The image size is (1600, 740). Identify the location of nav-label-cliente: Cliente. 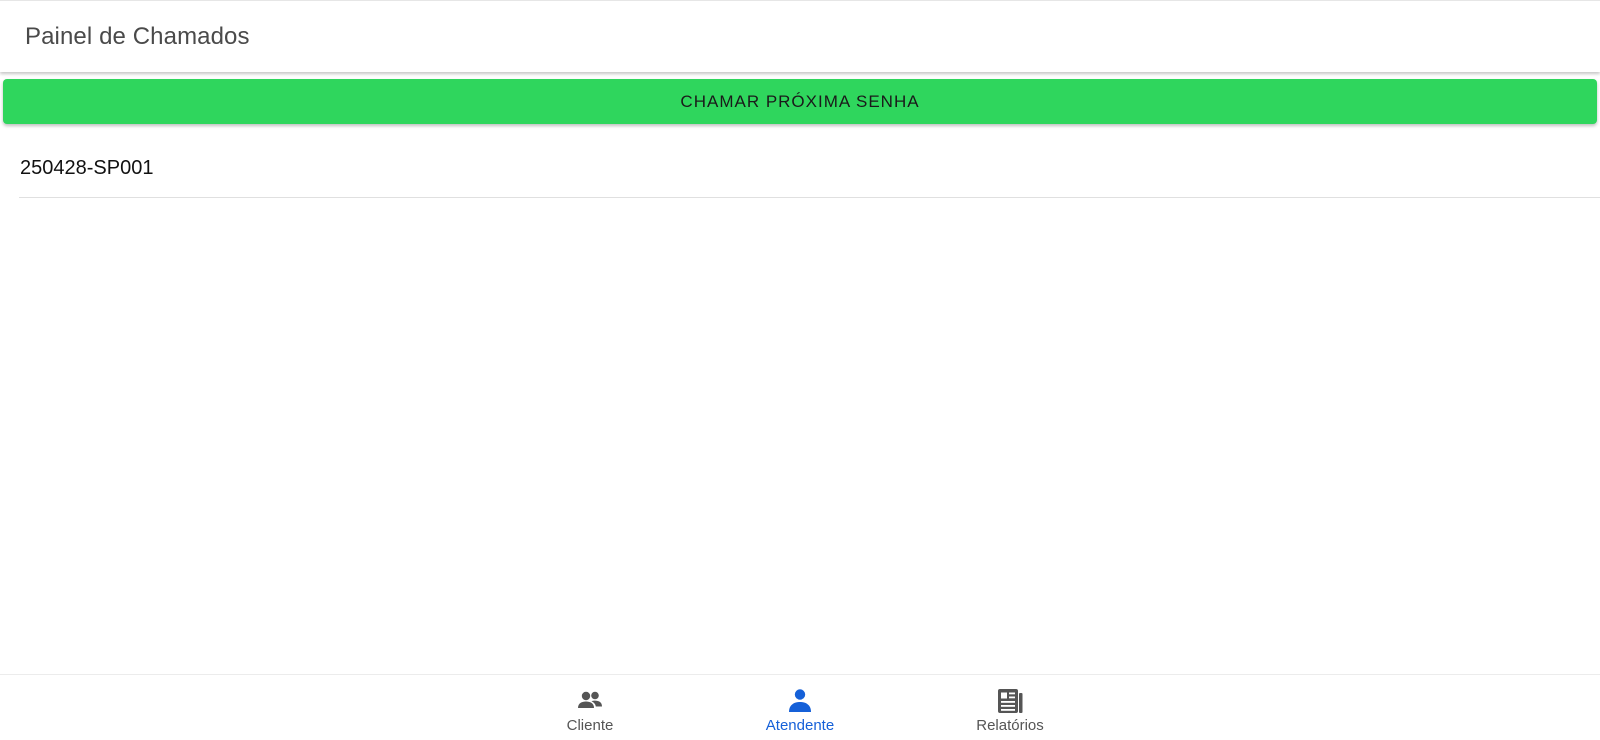
(590, 725).